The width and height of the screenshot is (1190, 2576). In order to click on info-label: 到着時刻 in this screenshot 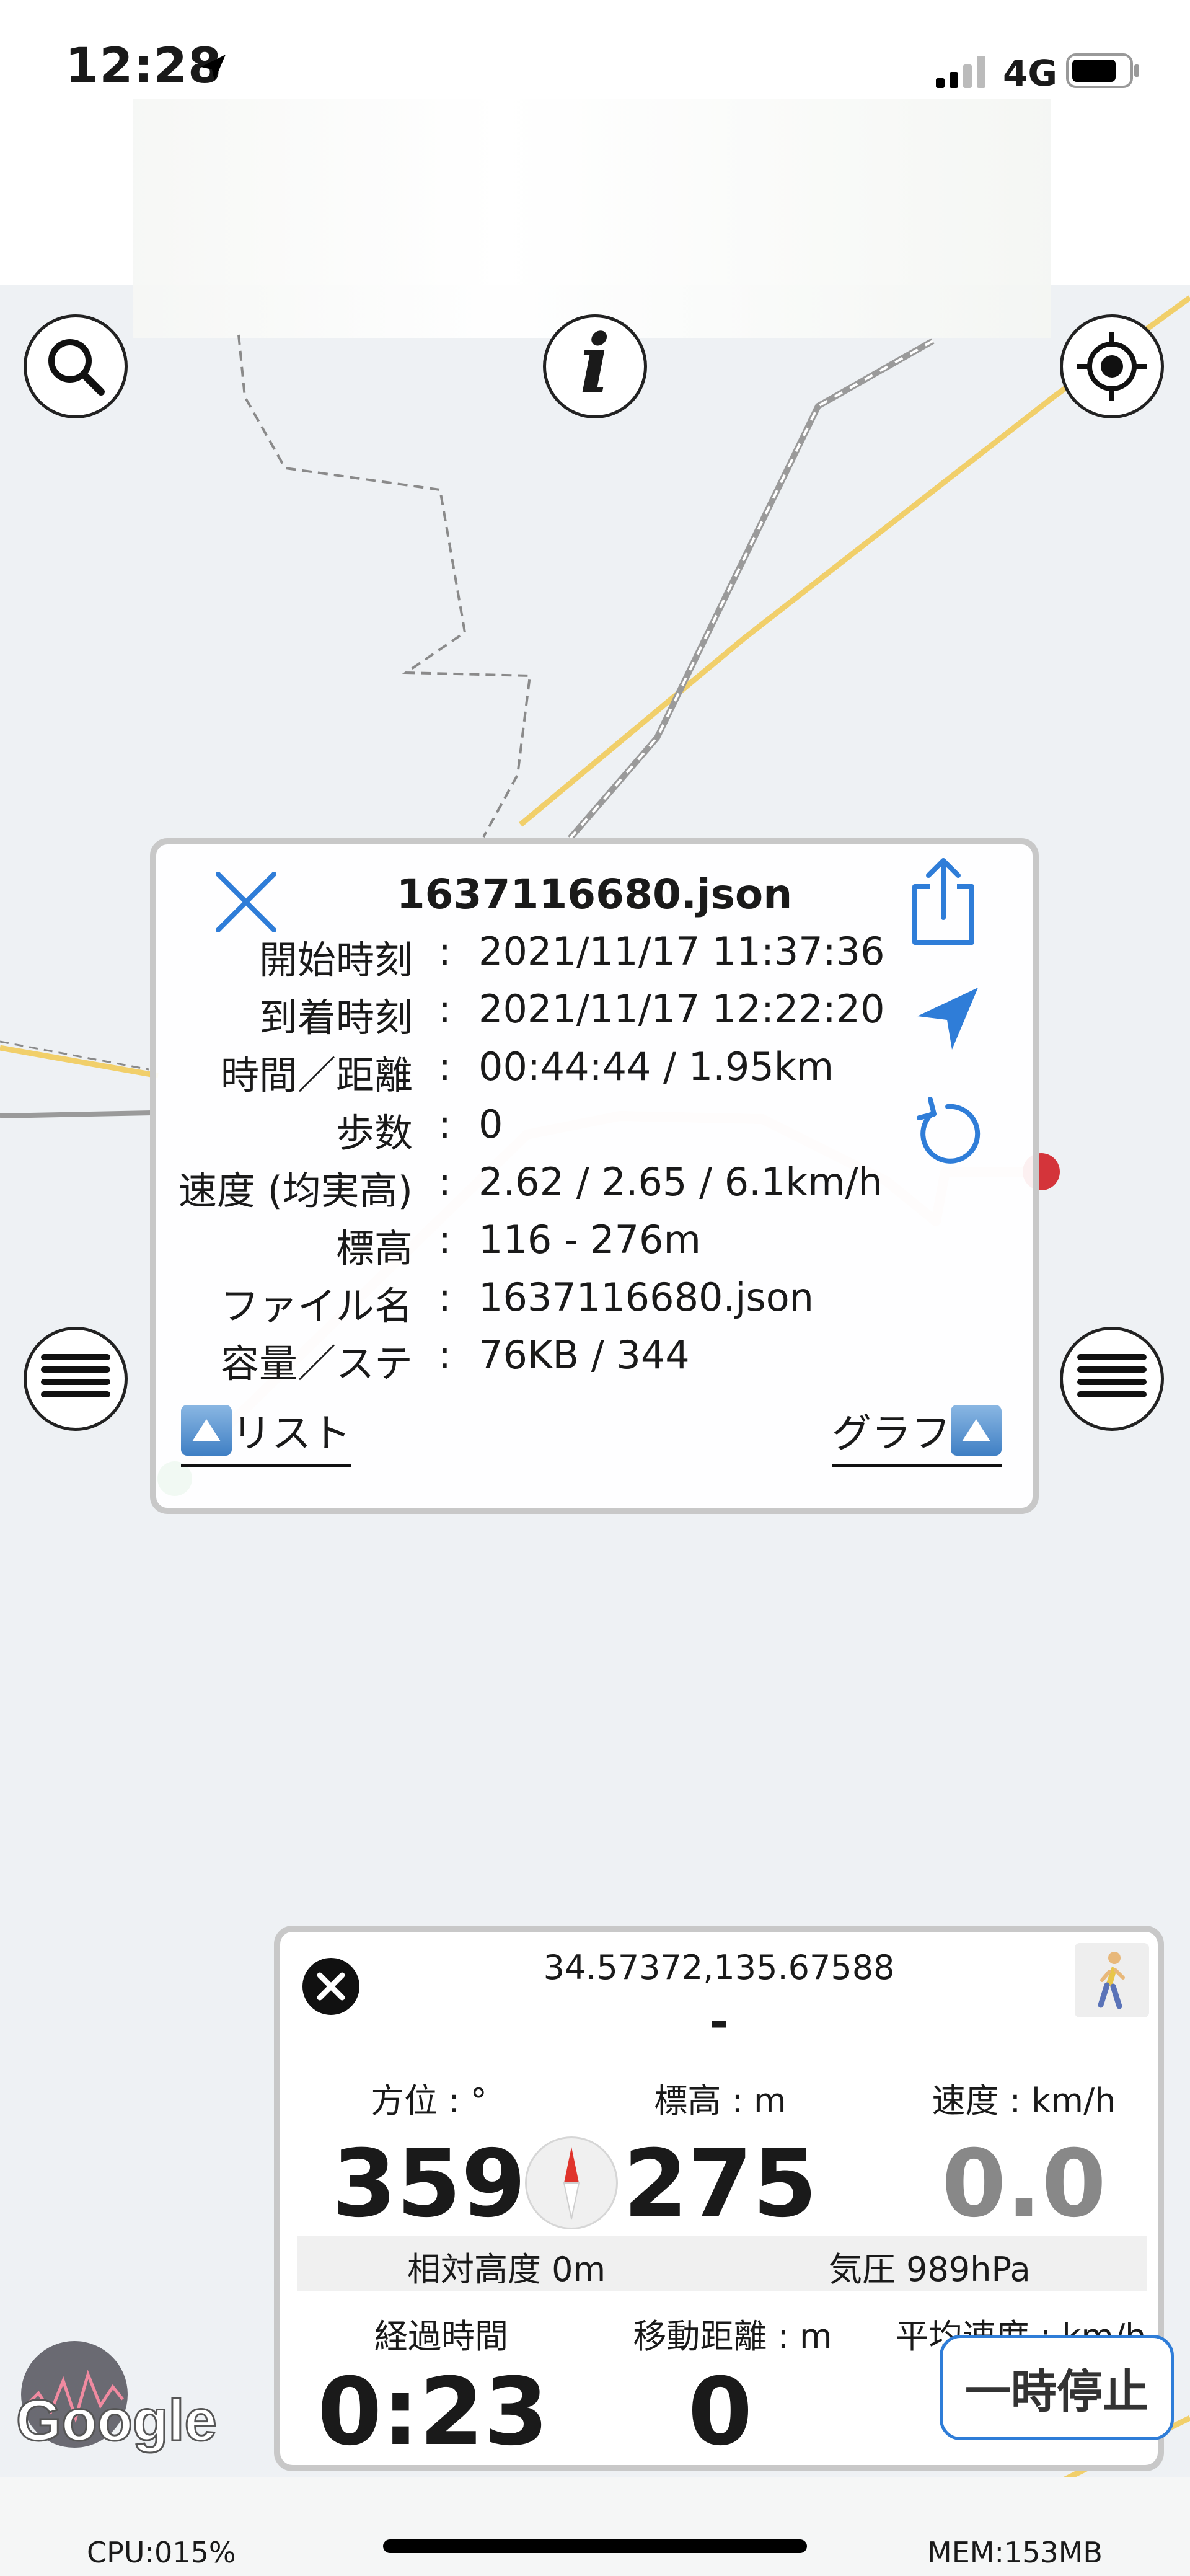, I will do `click(335, 1017)`.